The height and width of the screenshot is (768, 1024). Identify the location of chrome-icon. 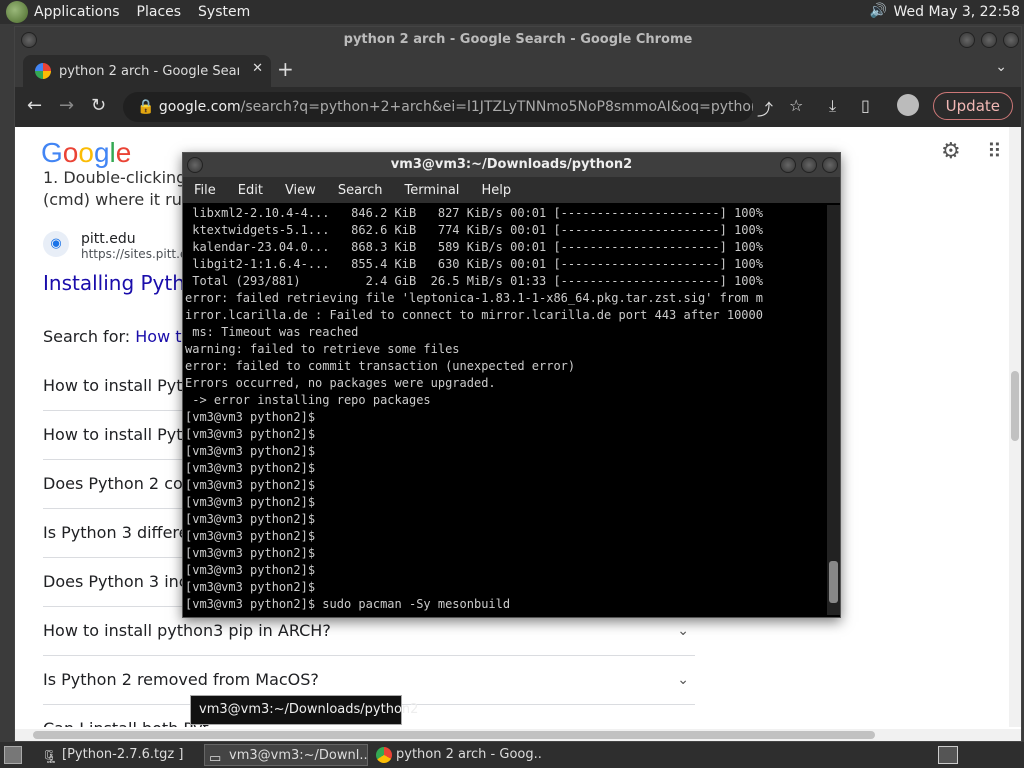
(384, 755).